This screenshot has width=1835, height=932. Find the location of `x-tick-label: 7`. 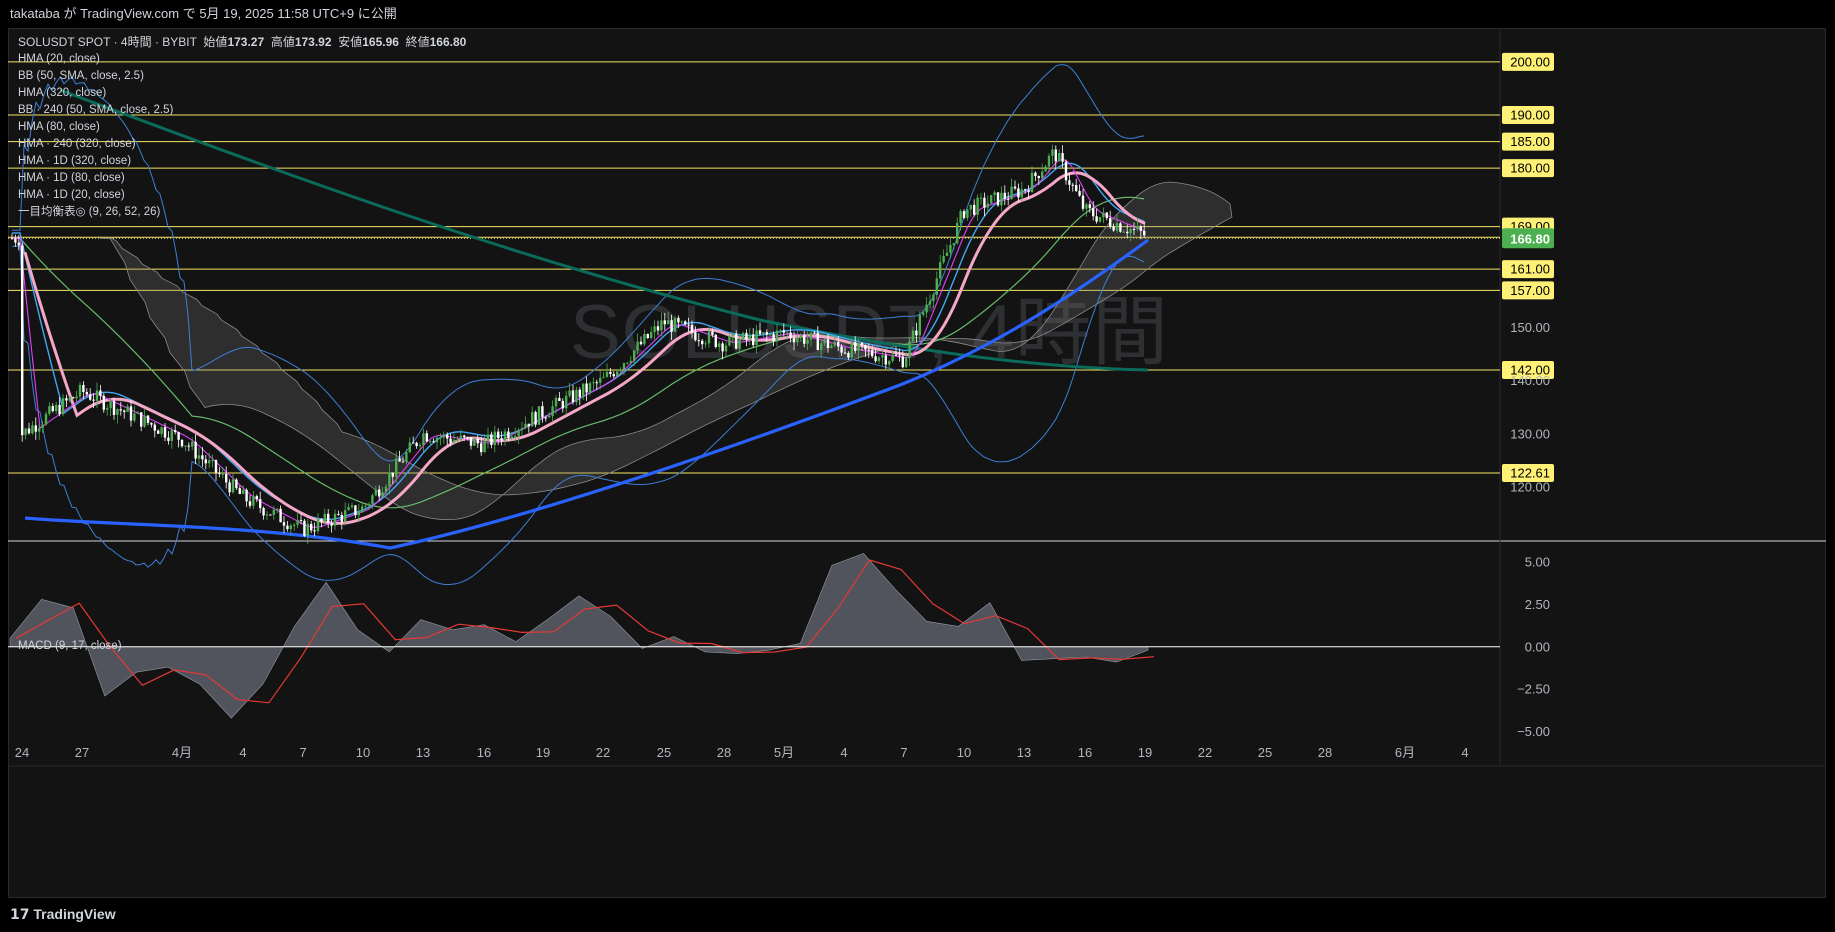

x-tick-label: 7 is located at coordinates (302, 752).